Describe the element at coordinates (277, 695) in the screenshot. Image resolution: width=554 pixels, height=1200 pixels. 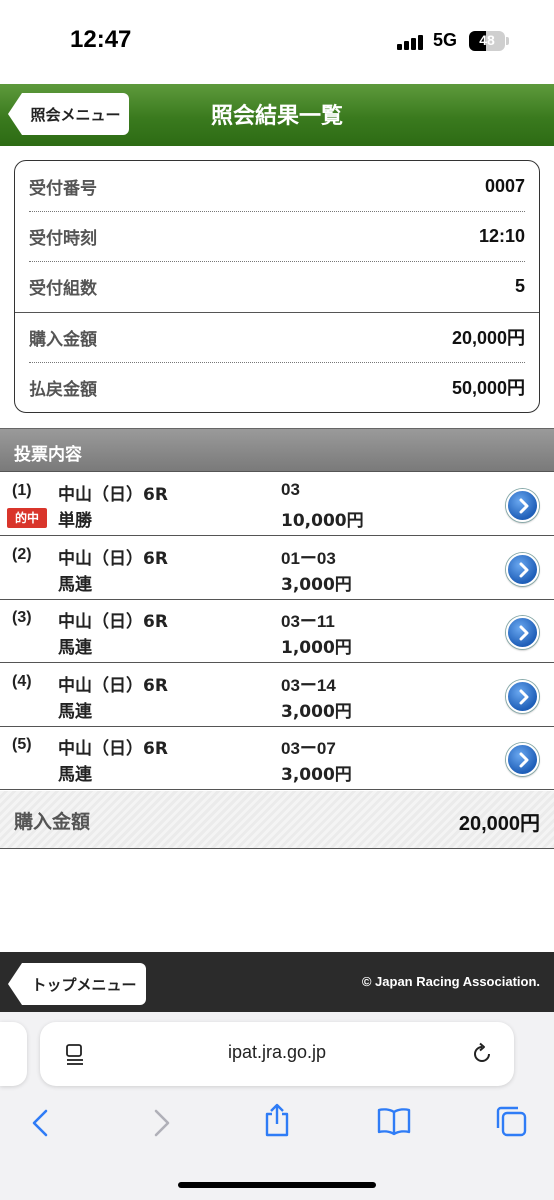
I see `vote-row: (4) 中山（日）6R 馬連 03ー14 3,000円` at that location.